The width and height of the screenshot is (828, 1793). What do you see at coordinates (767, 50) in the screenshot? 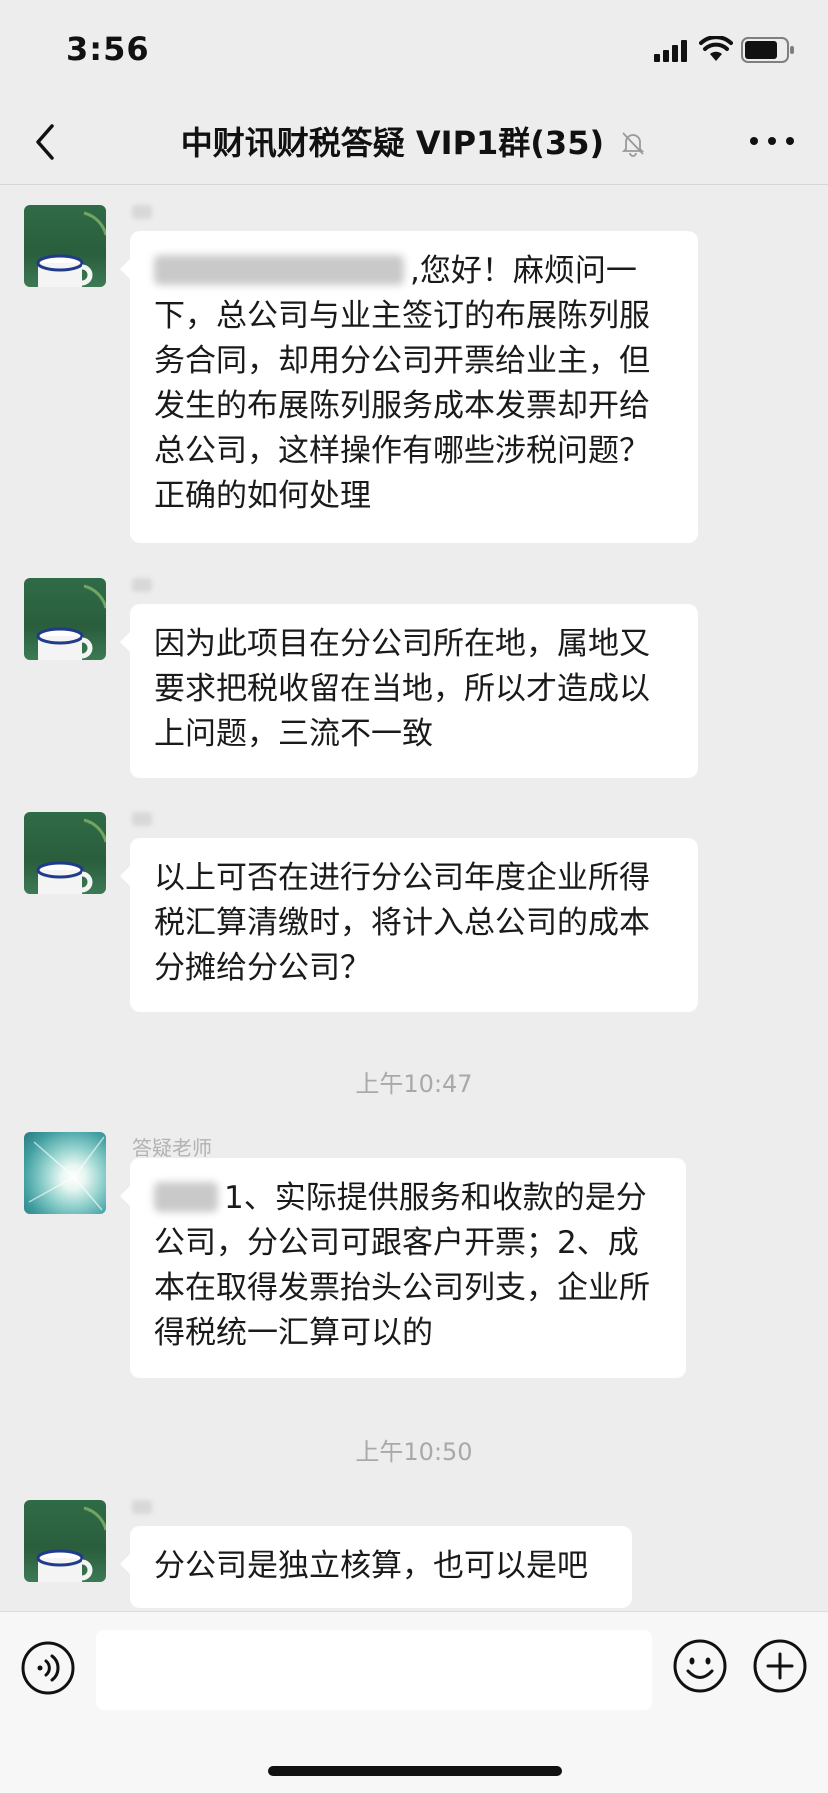
I see `battery-icon` at bounding box center [767, 50].